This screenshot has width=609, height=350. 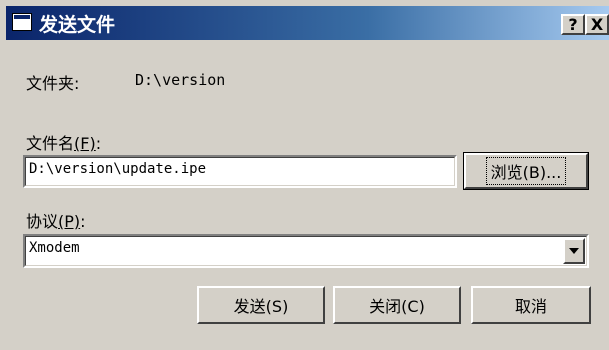 I want to click on cancel-label: 取消, so click(x=530, y=306).